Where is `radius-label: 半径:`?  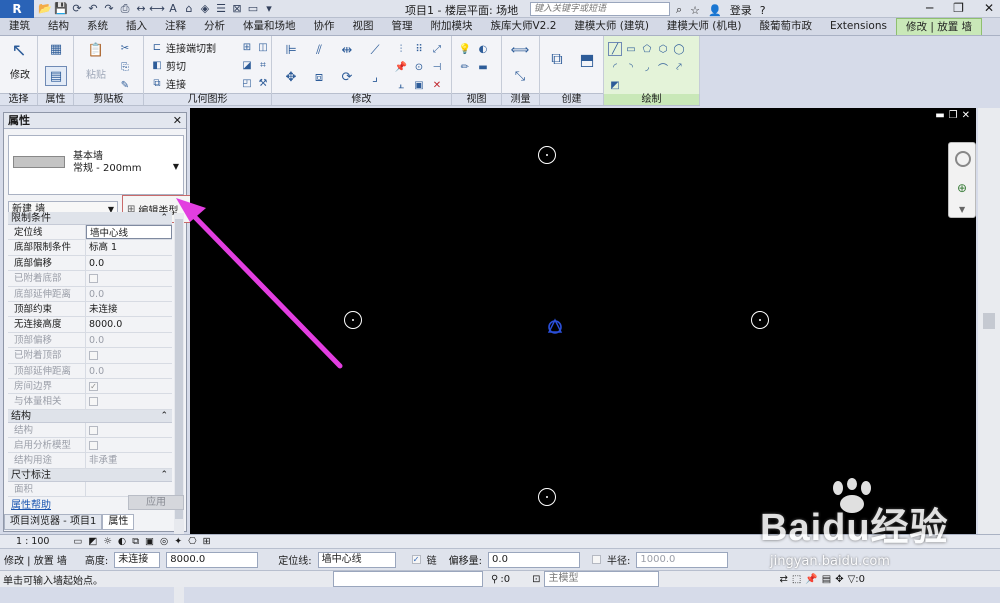
radius-label: 半径: is located at coordinates (619, 561).